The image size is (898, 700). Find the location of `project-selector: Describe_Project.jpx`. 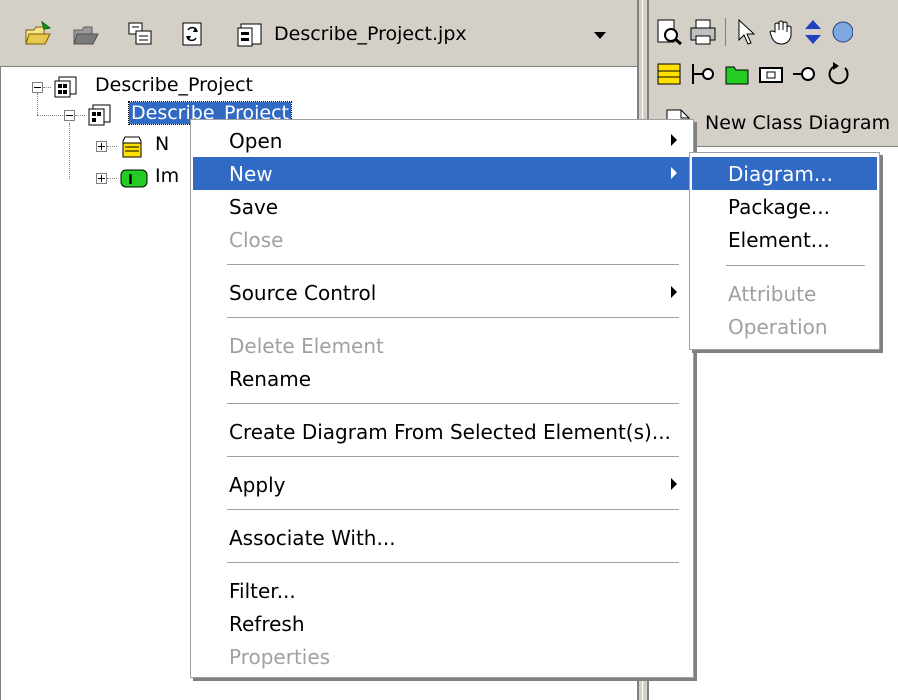

project-selector: Describe_Project.jpx is located at coordinates (427, 35).